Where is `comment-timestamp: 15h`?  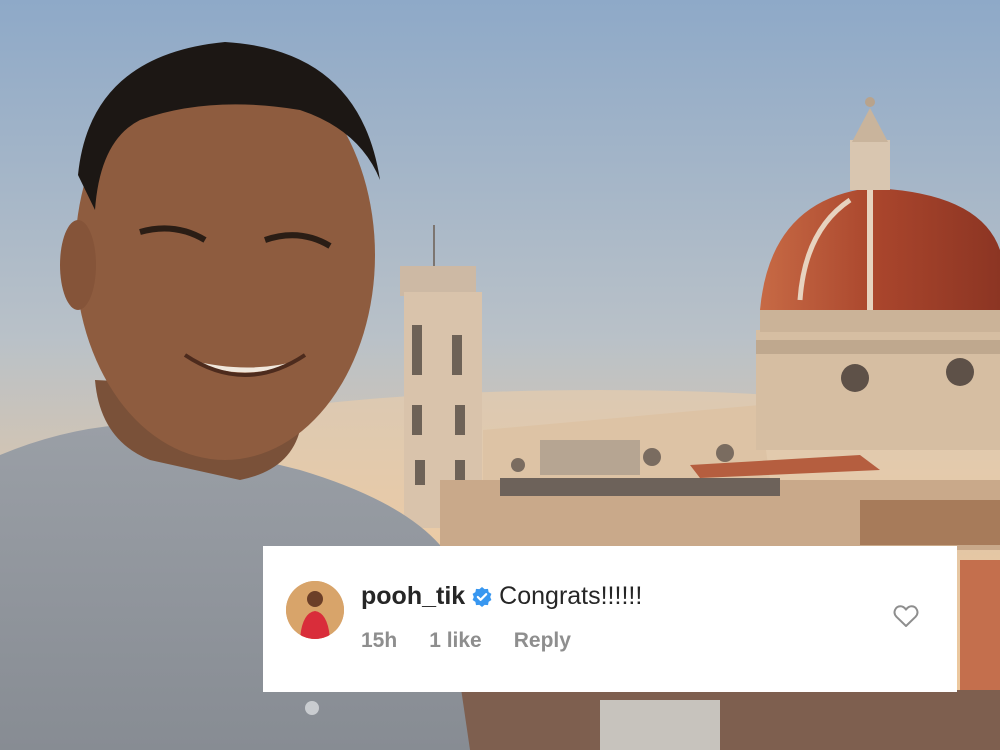
comment-timestamp: 15h is located at coordinates (379, 641).